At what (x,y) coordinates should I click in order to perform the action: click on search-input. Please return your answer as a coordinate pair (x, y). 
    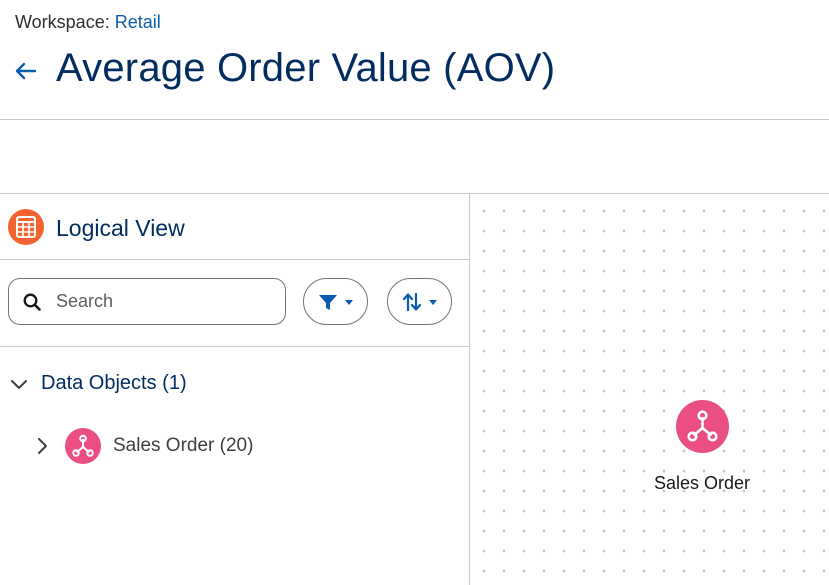
    Looking at the image, I should click on (166, 301).